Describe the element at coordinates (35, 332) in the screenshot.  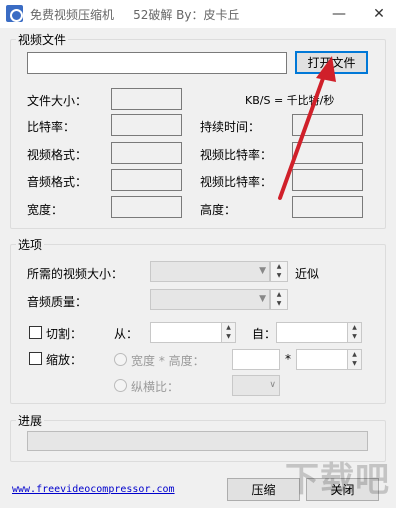
I see `crop-checkbox` at that location.